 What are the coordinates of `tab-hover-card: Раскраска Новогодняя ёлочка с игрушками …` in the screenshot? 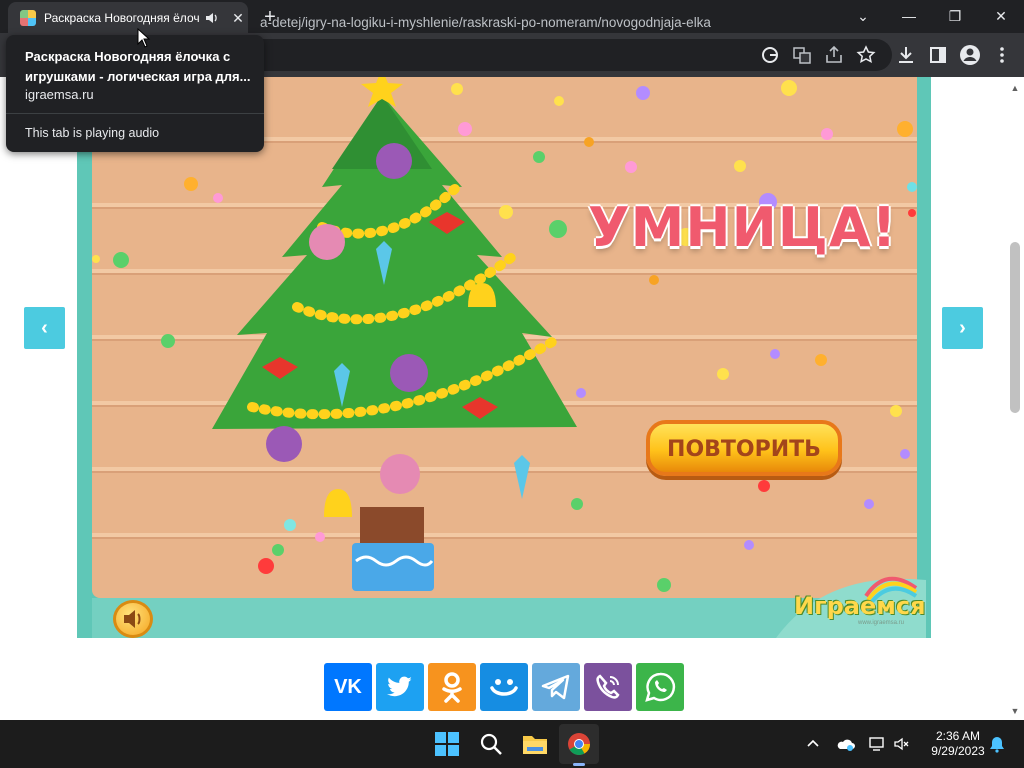 It's located at (135, 93).